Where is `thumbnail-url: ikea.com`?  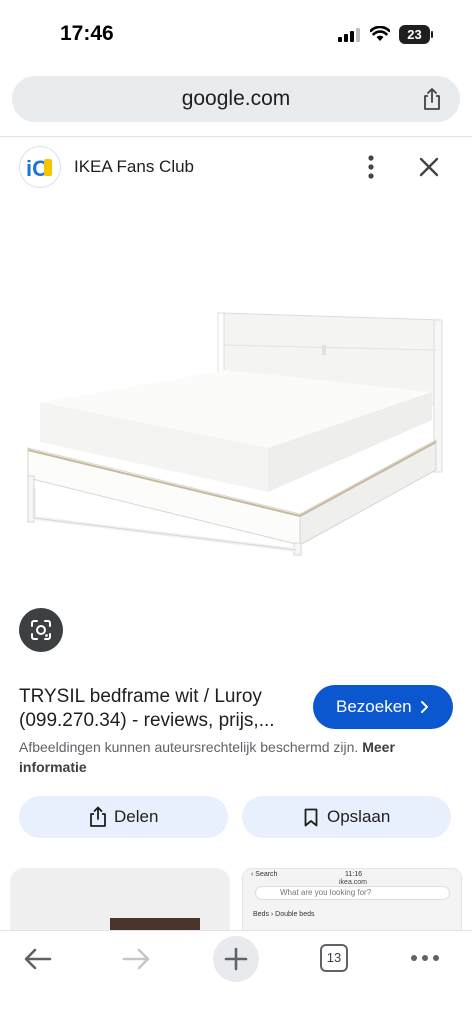
thumbnail-url: ikea.com is located at coordinates (353, 882).